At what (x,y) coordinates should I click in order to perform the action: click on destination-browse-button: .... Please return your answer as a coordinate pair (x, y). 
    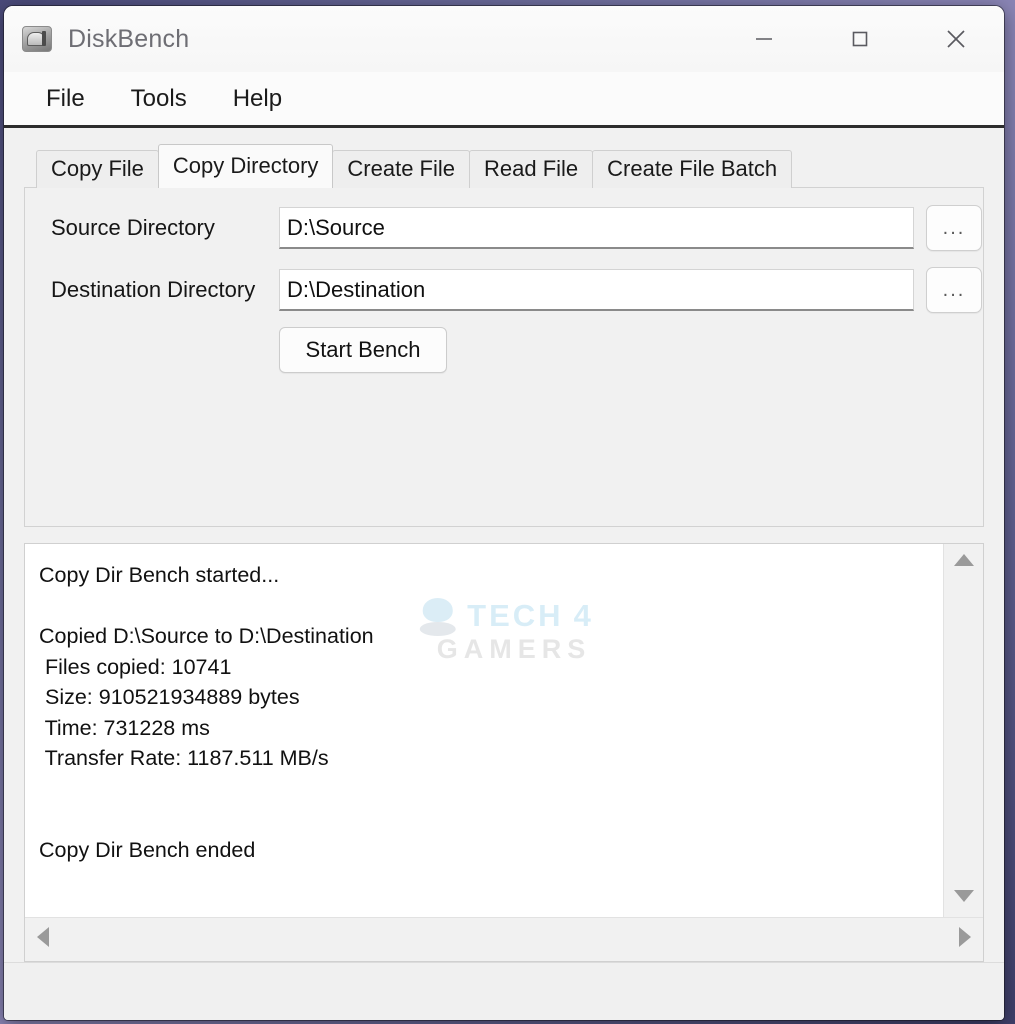
    Looking at the image, I should click on (954, 290).